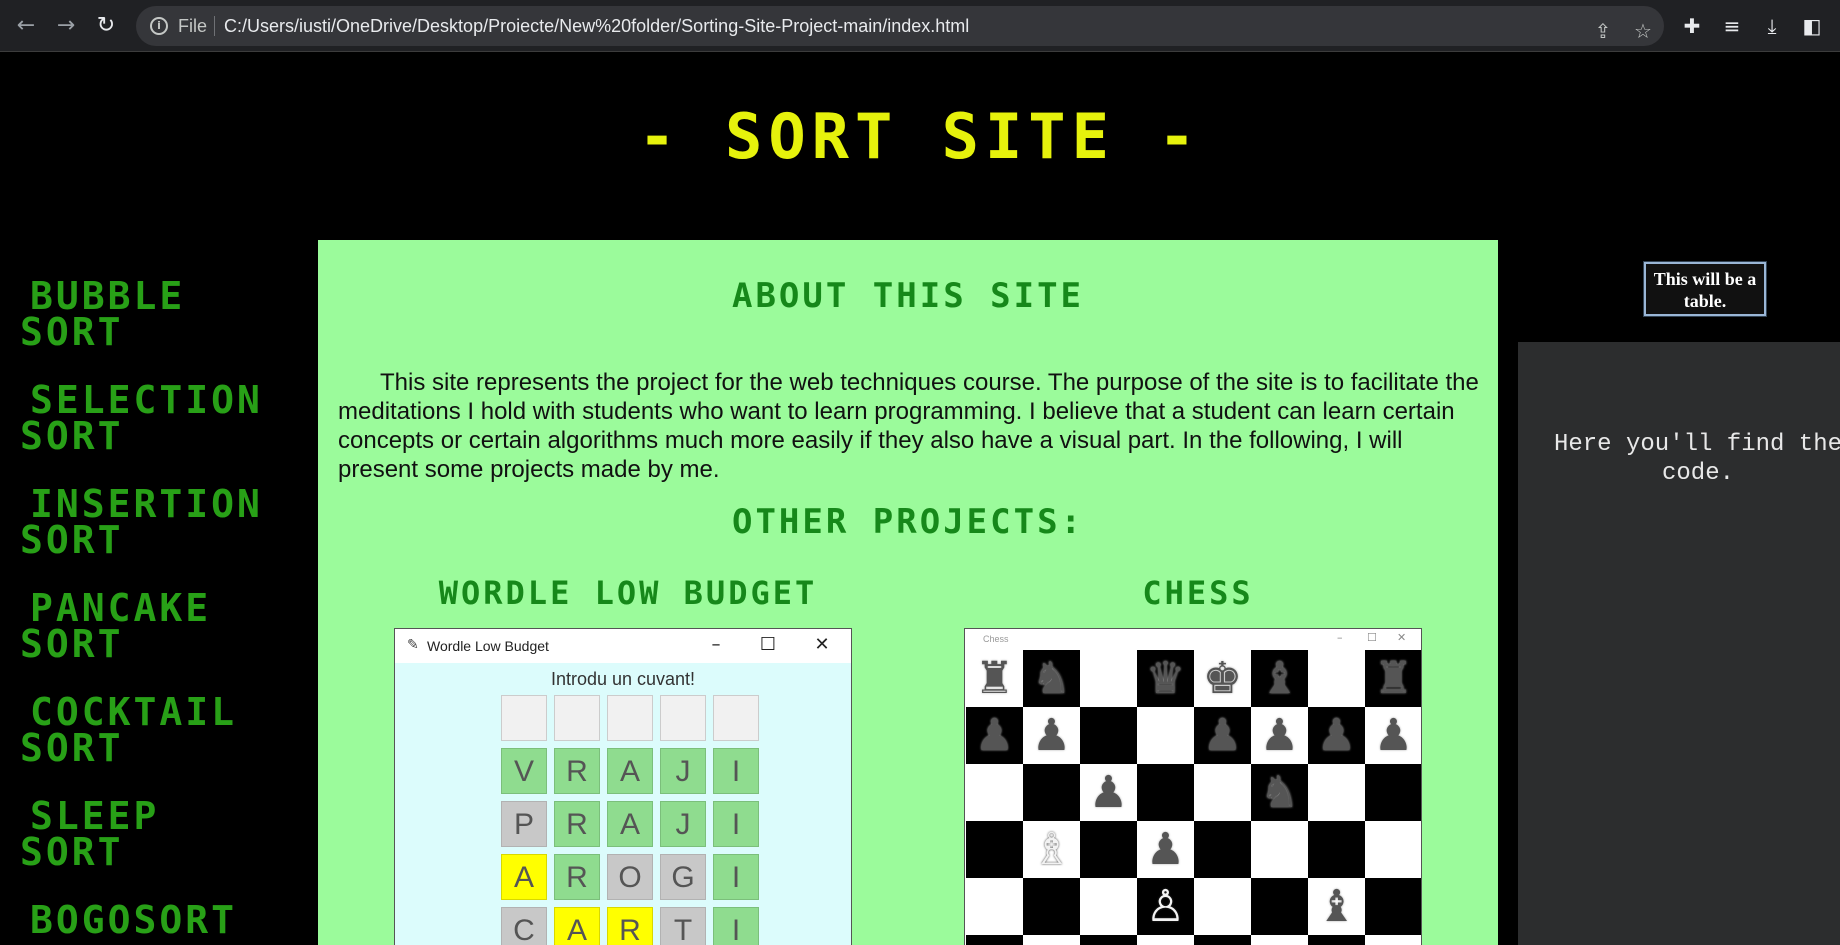  Describe the element at coordinates (170, 314) in the screenshot. I see `nav-bubble-sort: BUBBLE SORT` at that location.